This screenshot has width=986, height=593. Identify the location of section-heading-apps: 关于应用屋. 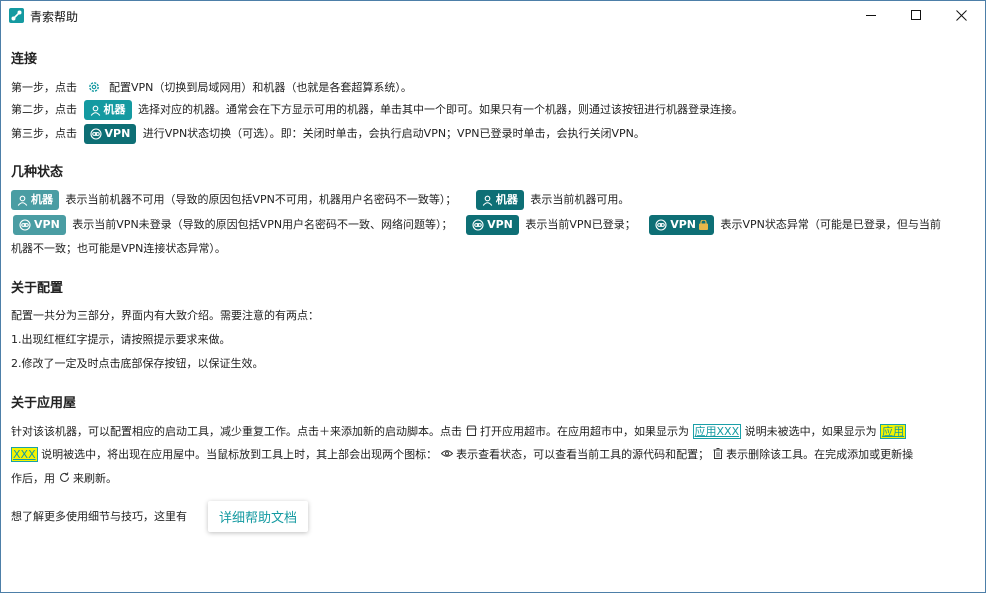
(44, 403).